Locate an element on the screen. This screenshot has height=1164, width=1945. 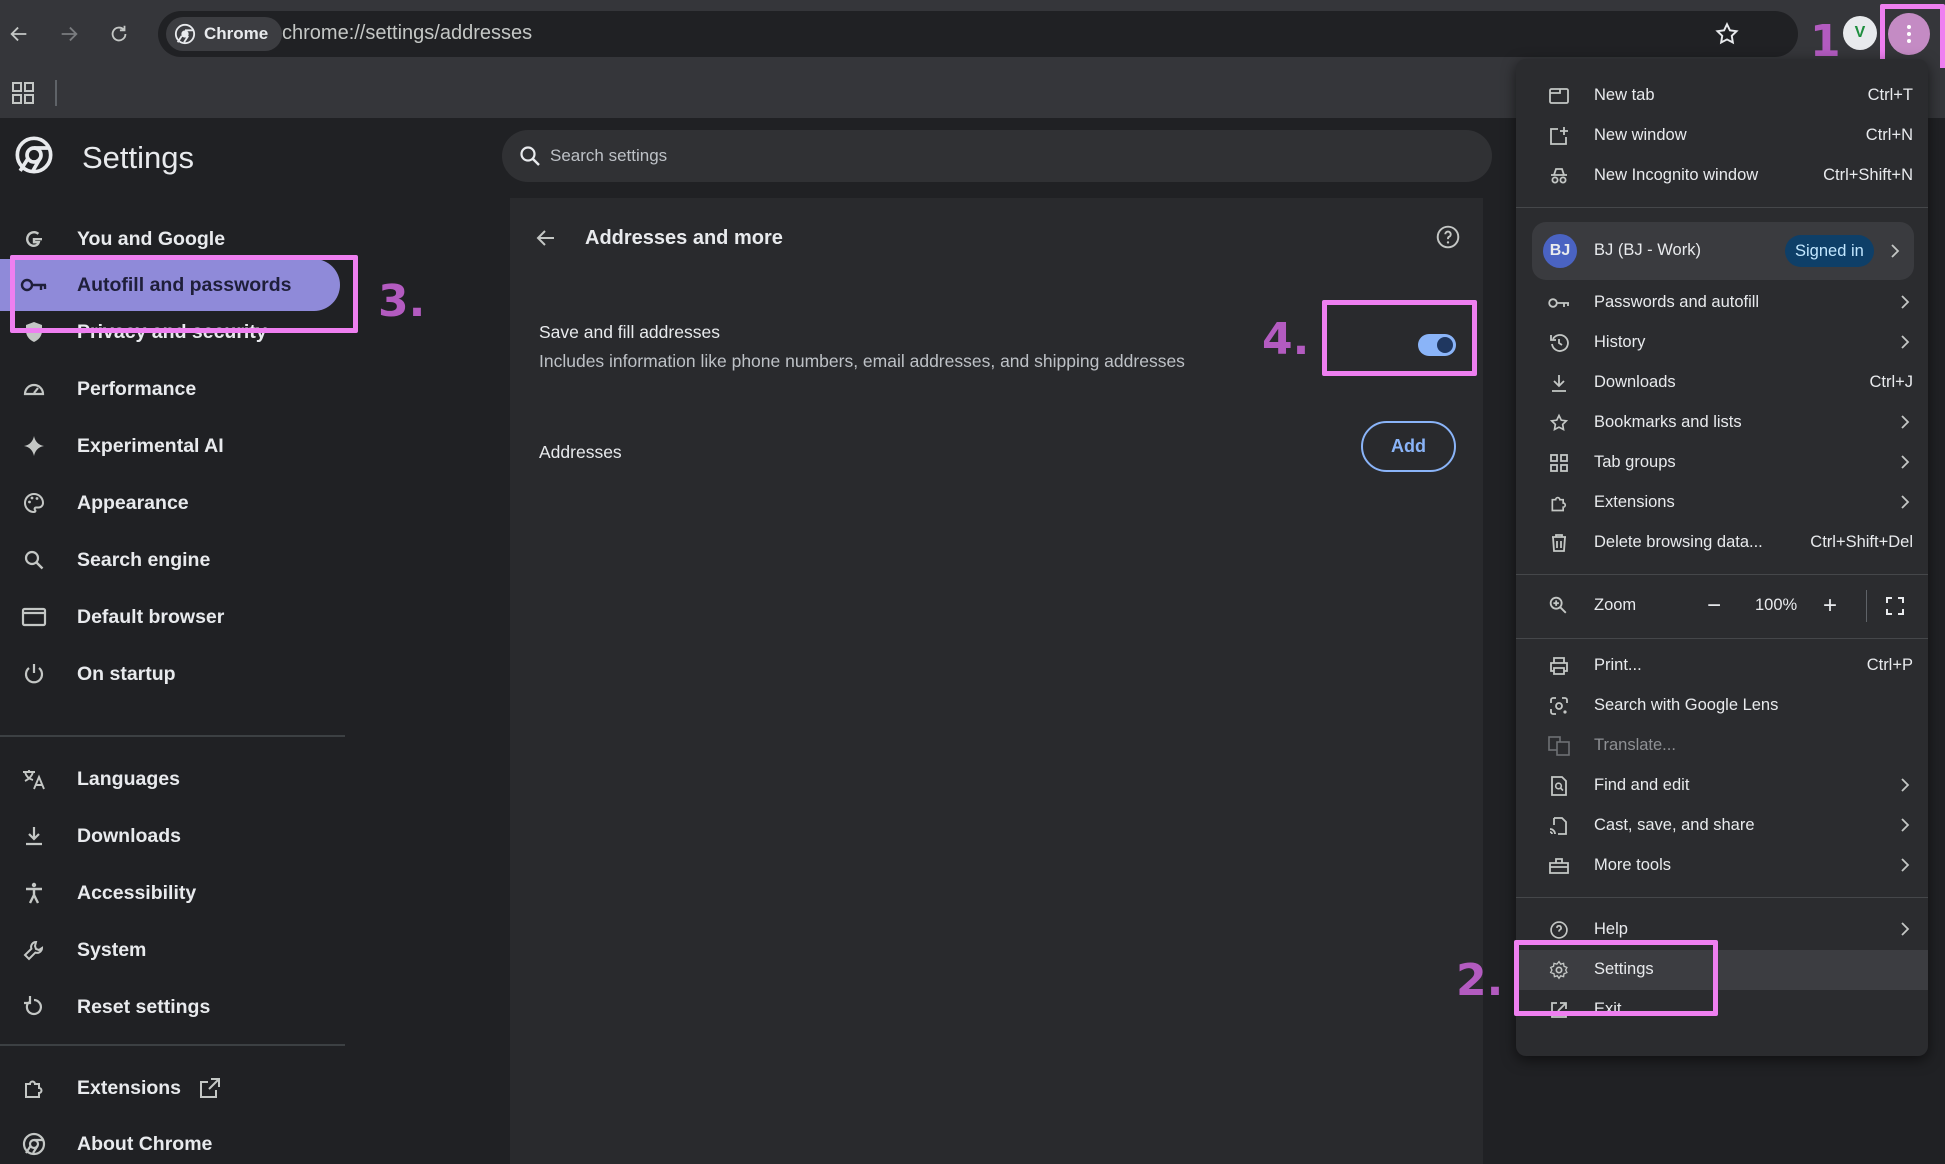
menu-item-tab-groups: Tab groups is located at coordinates (1722, 463).